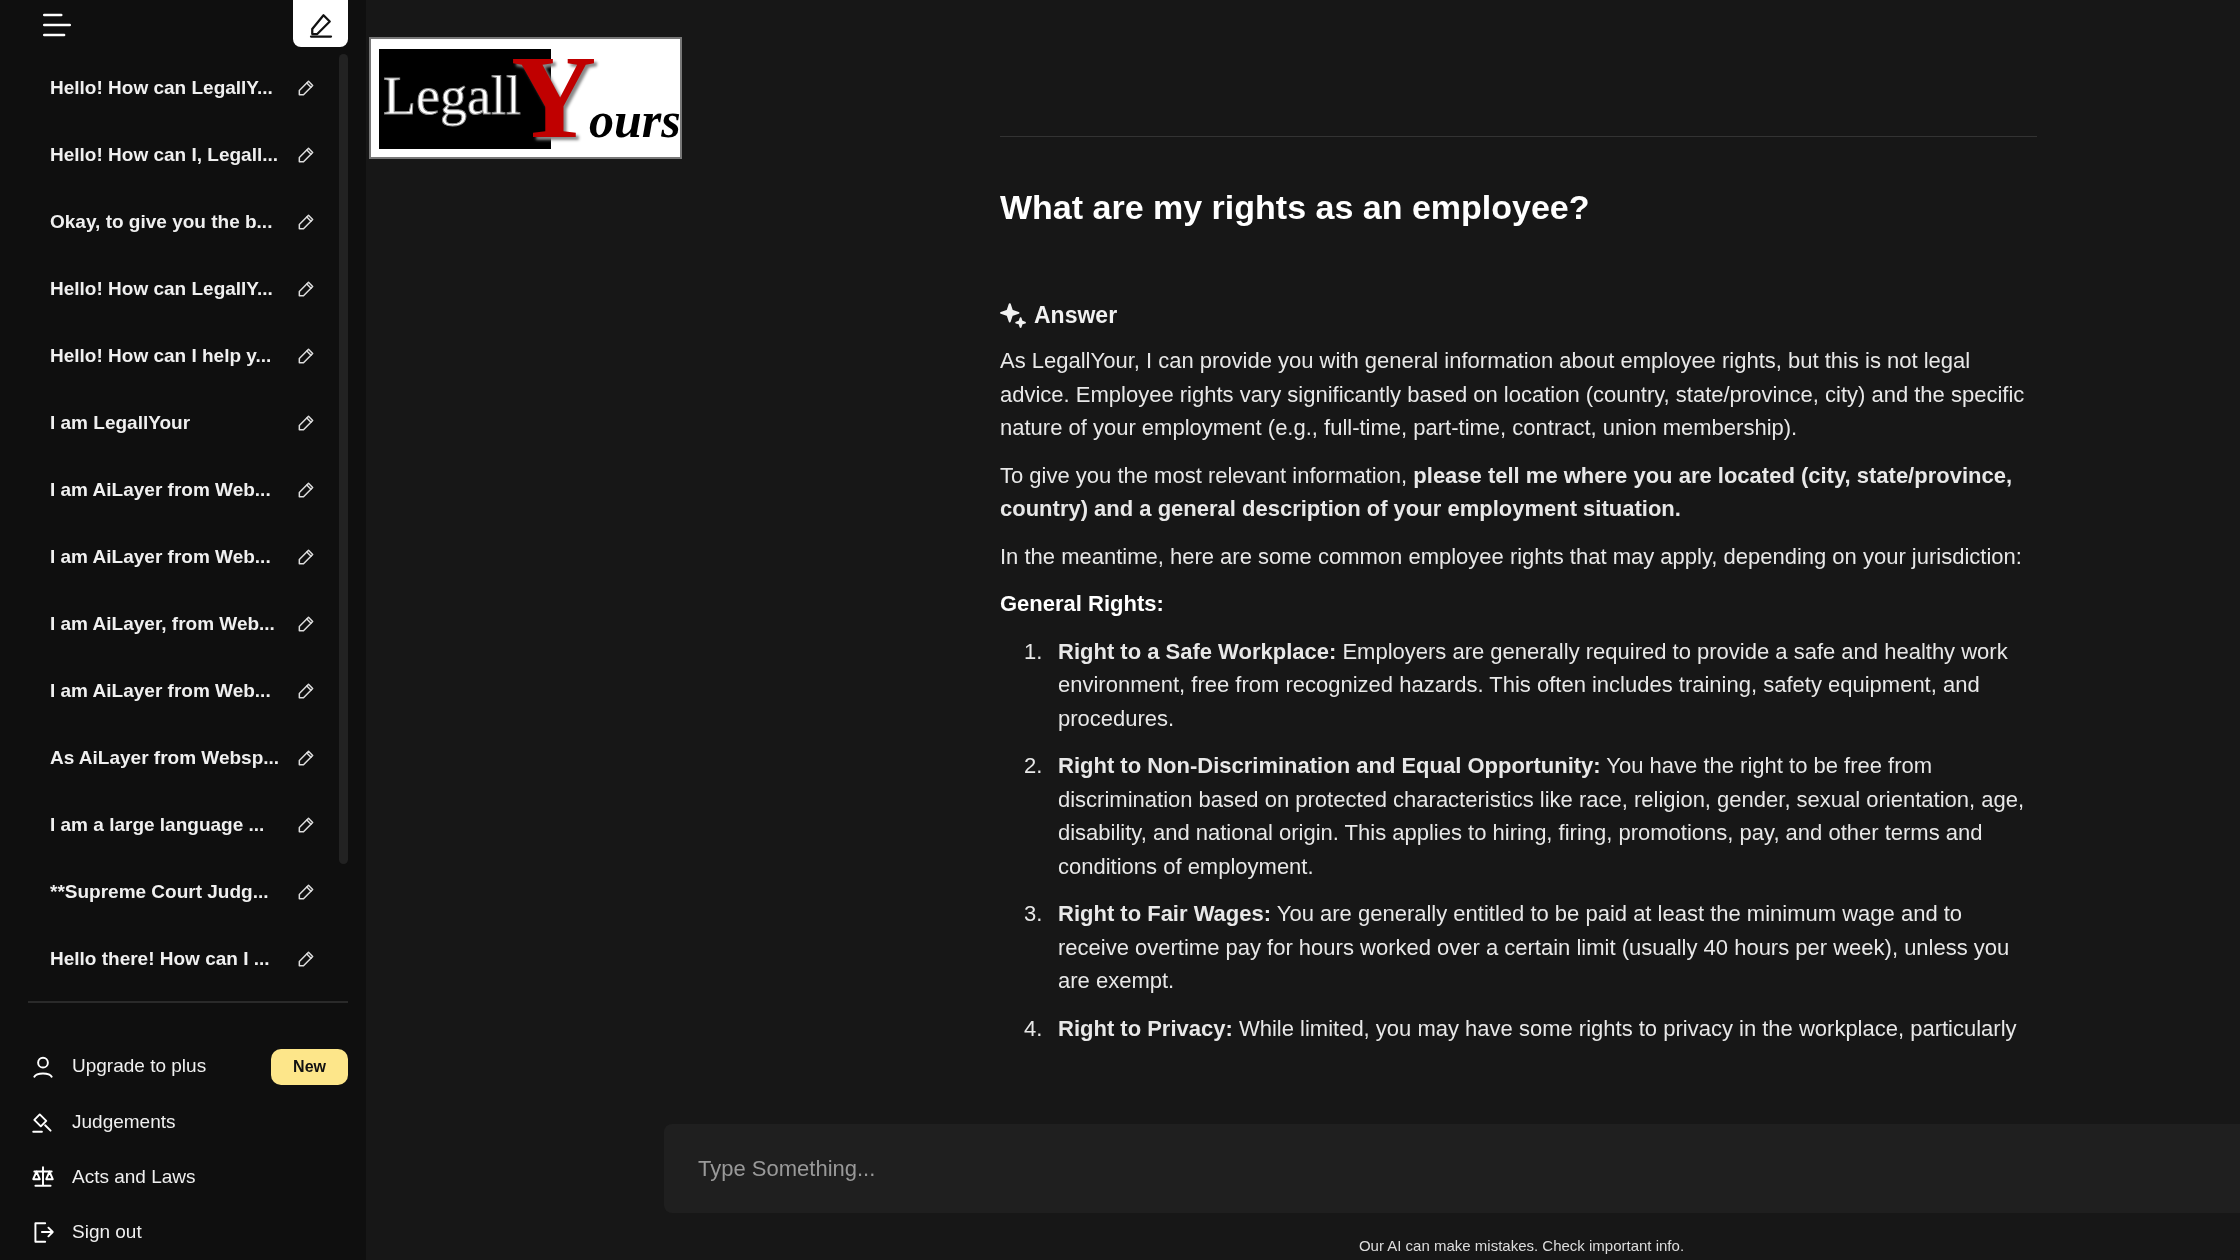  Describe the element at coordinates (1513, 395) in the screenshot. I see `answer-paragraph: As LegallYour, I can provide you with general information about employee rights, but this is not legal advice. Employee rights vary significantly based on location (country, state/province, city) and the specific nature of your employment (e.g., full-time, part-time, contract, union membership).` at that location.